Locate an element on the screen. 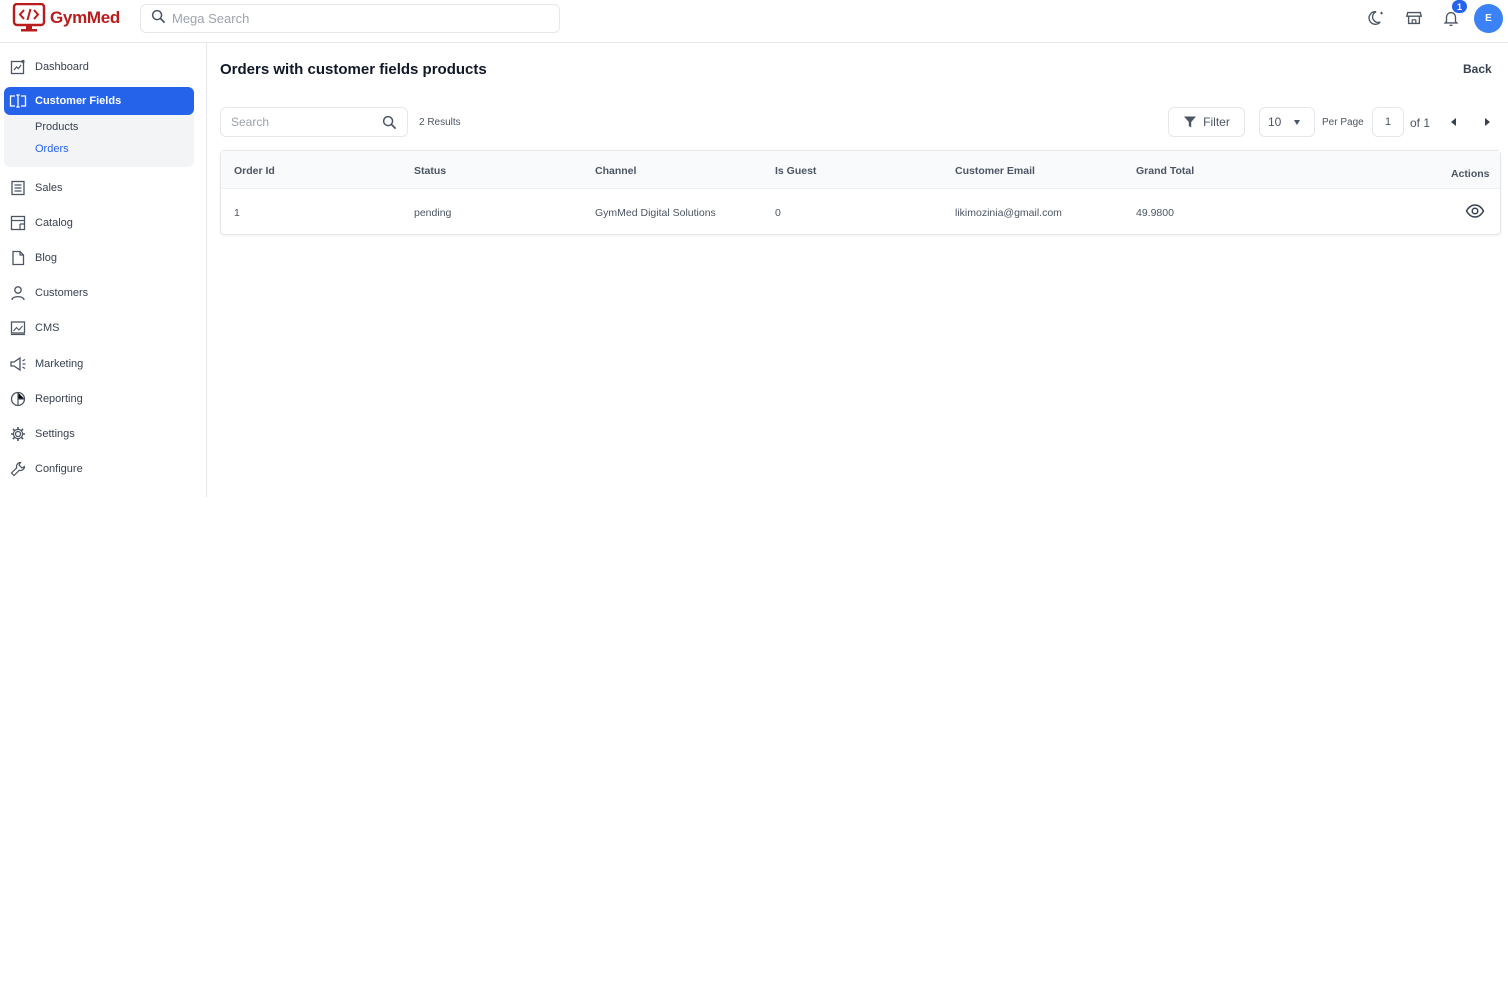 The width and height of the screenshot is (1508, 1000). sidebar-item-configure: Configure is located at coordinates (99, 469).